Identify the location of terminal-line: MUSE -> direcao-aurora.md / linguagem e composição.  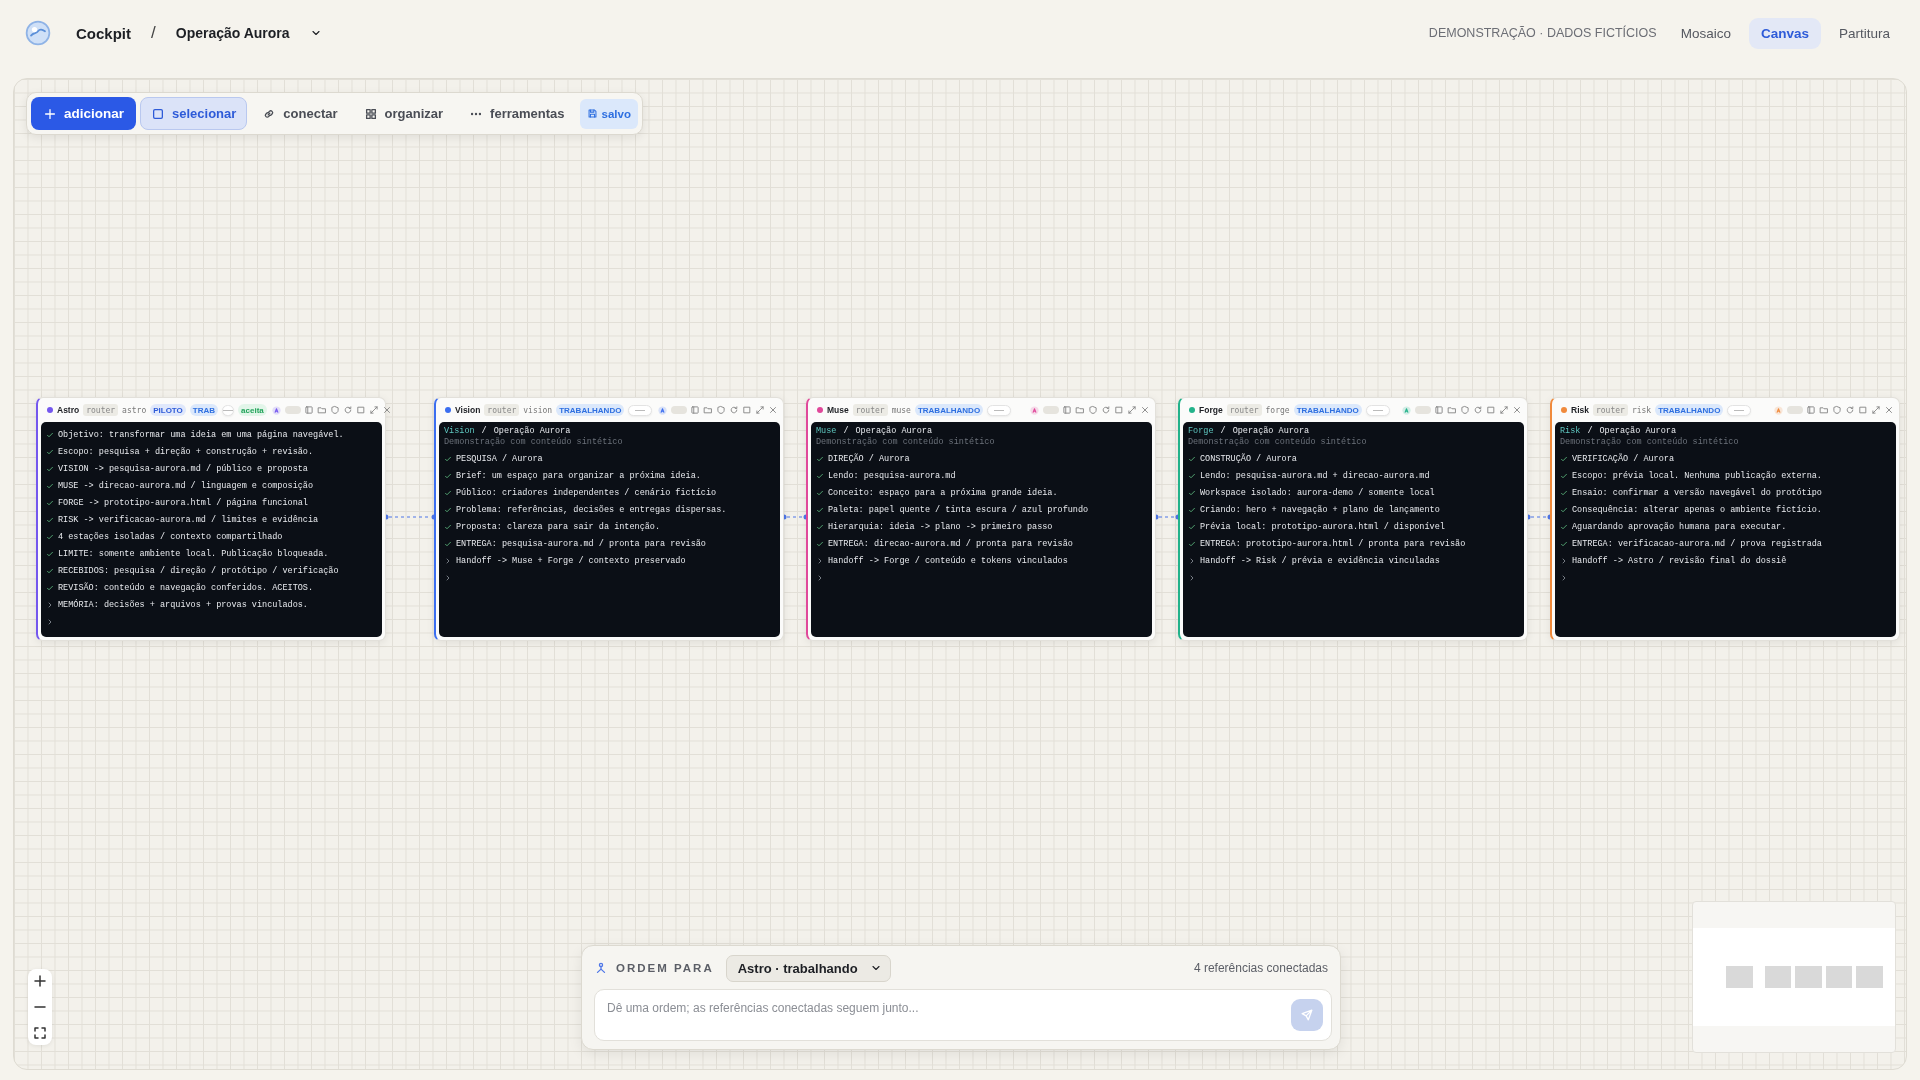
(186, 485).